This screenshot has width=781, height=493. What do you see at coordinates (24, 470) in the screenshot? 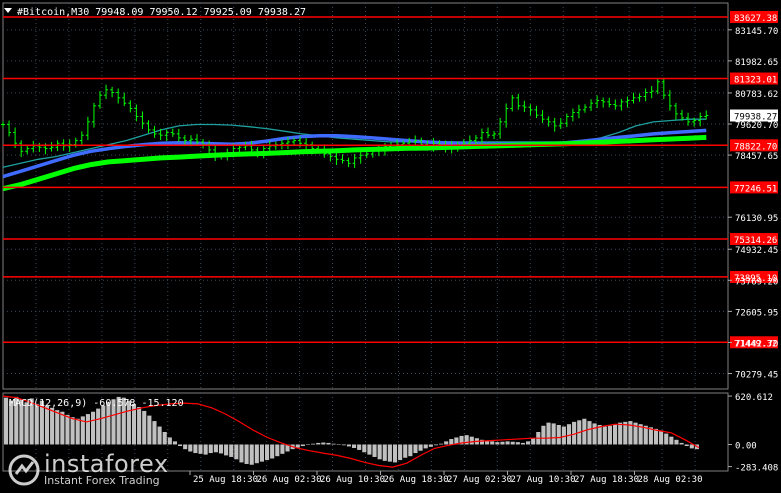
I see `instaforex-logo-icon` at bounding box center [24, 470].